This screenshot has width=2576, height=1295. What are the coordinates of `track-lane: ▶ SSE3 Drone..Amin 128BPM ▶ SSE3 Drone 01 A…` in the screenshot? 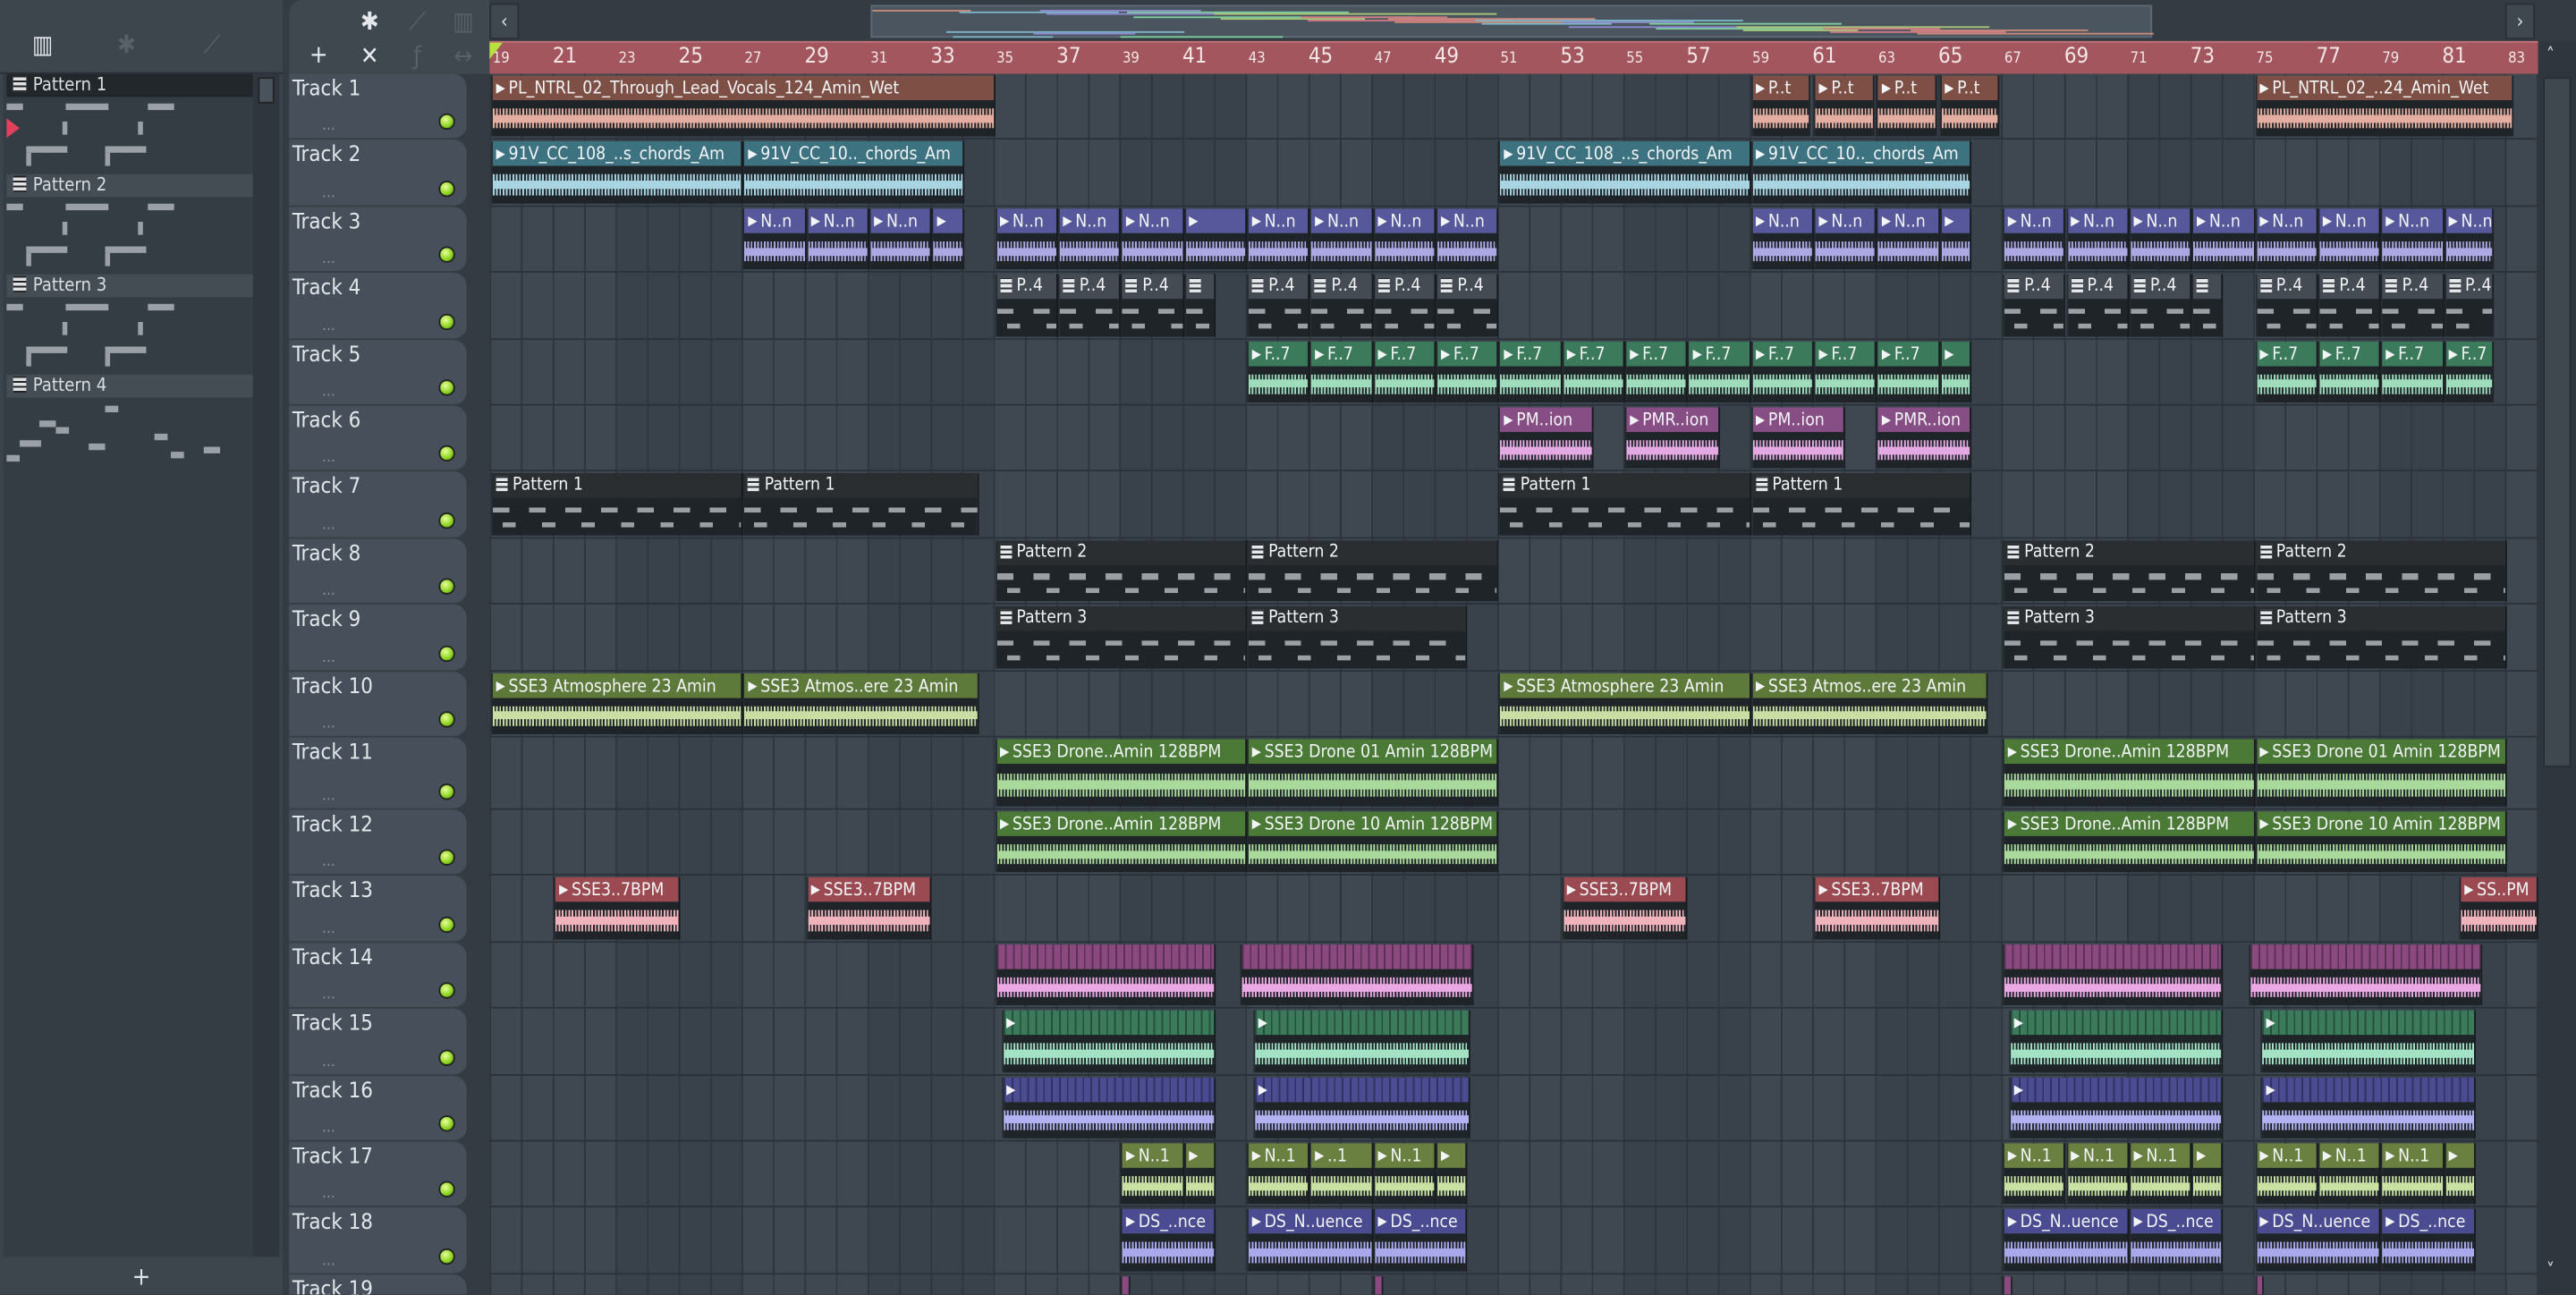 It's located at (1513, 774).